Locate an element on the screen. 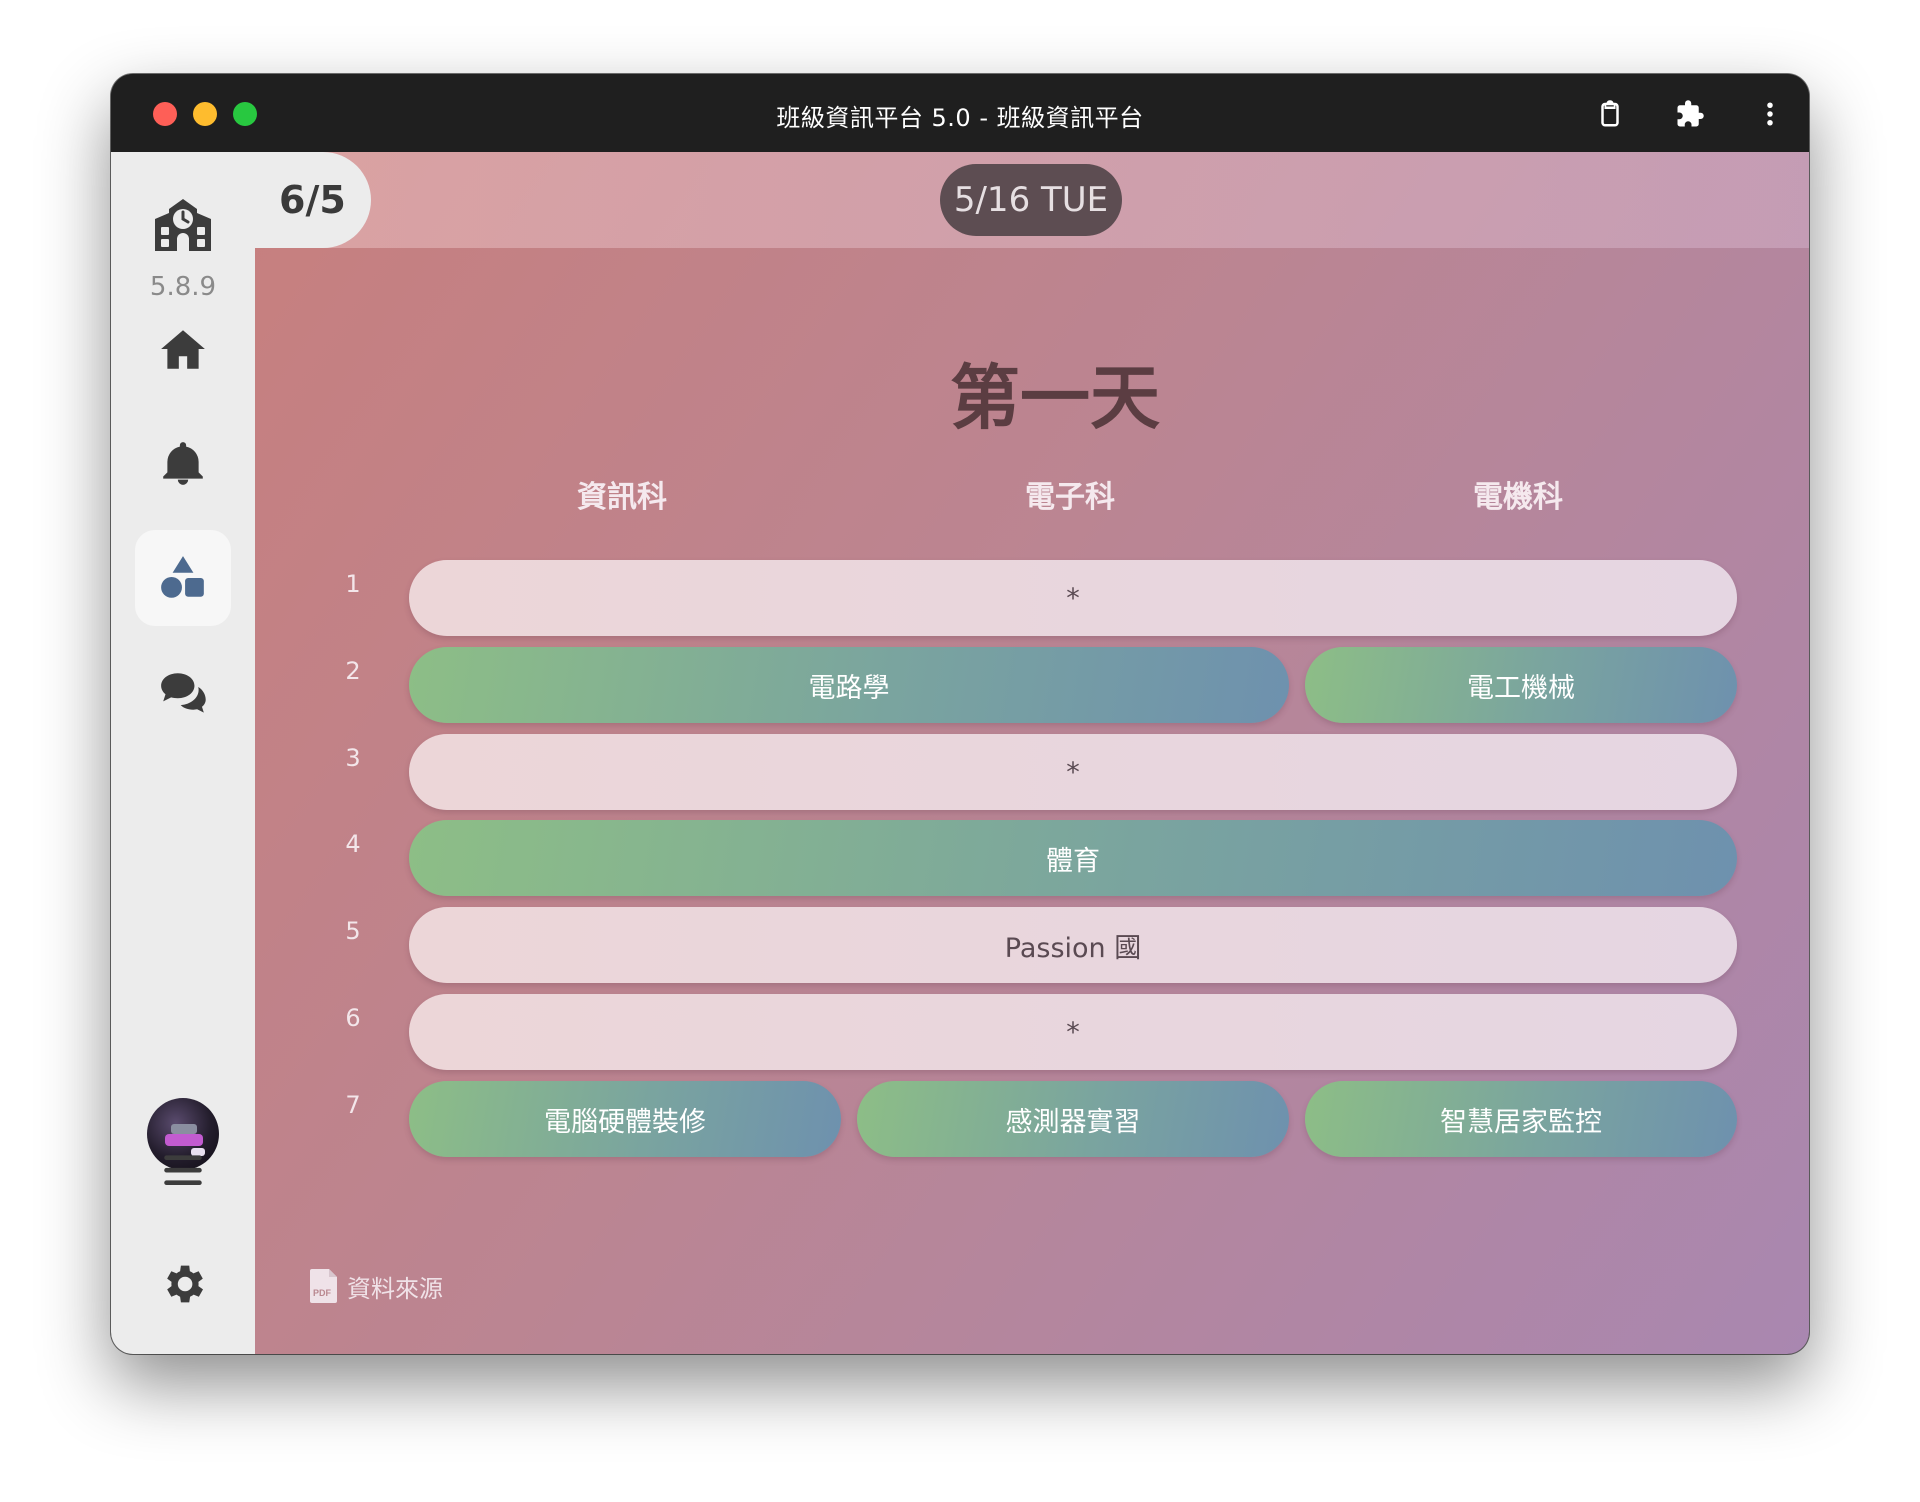 The height and width of the screenshot is (1502, 1920). nav-settings is located at coordinates (183, 1284).